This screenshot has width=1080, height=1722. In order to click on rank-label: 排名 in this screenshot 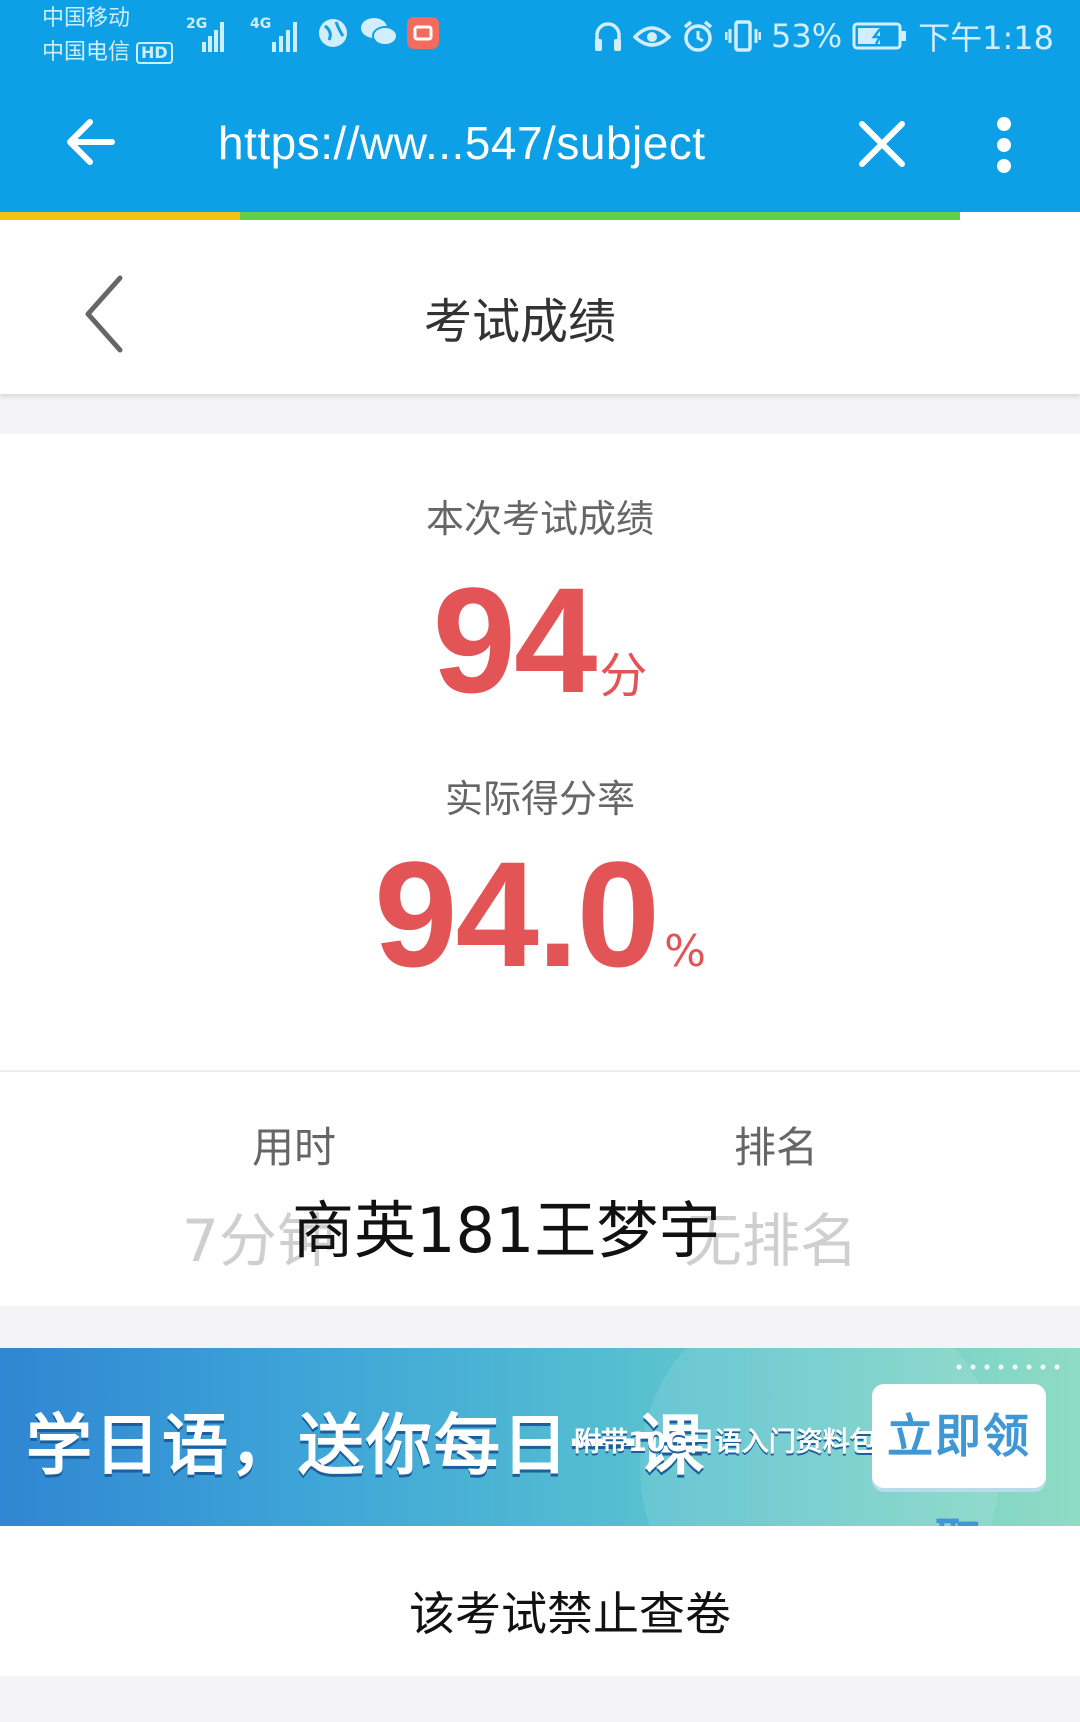, I will do `click(776, 1147)`.